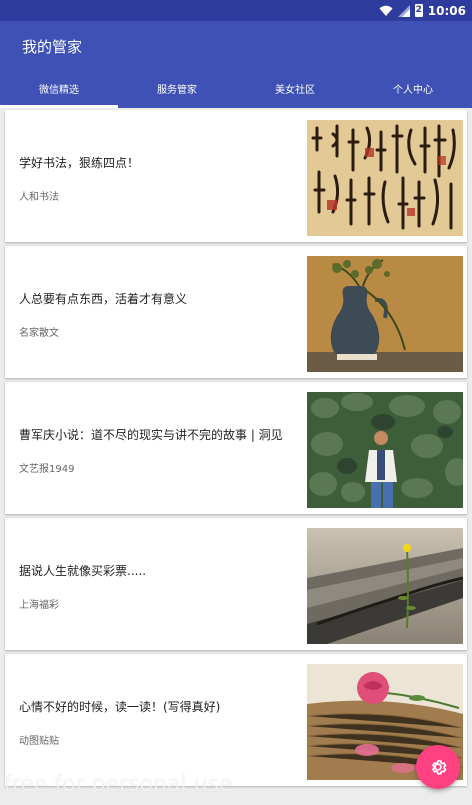 This screenshot has width=472, height=805. Describe the element at coordinates (120, 707) in the screenshot. I see `article-title: 心情不好的时候，读一读！(写得真好)` at that location.